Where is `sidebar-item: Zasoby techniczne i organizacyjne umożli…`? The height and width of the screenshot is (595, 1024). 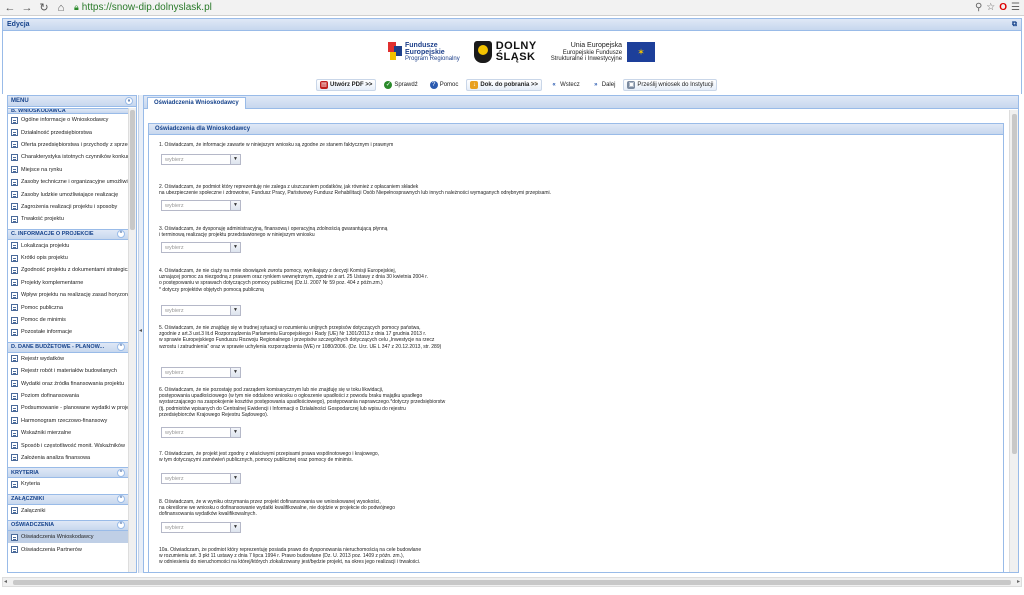 sidebar-item: Zasoby techniczne i organizacyjne umożli… is located at coordinates (68, 182).